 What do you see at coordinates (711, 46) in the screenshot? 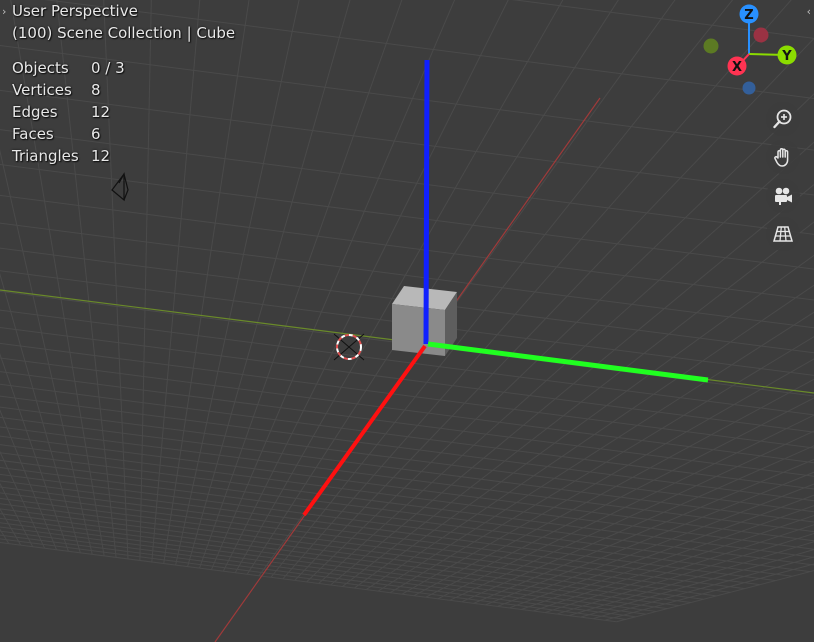
I see `gizmo-neg-y-circle` at bounding box center [711, 46].